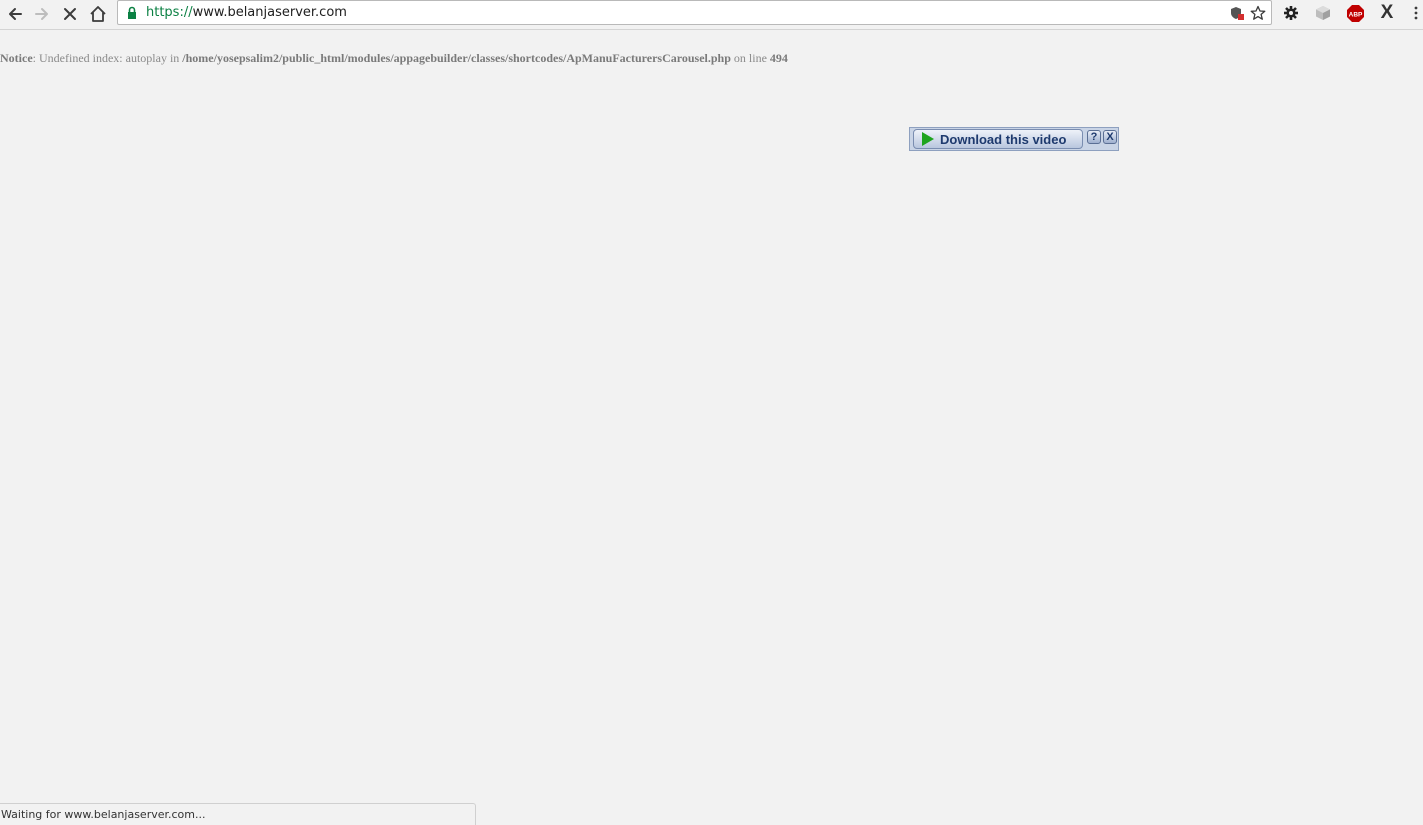 The width and height of the screenshot is (1423, 825). Describe the element at coordinates (1003, 139) in the screenshot. I see `download-video-label: Download this video` at that location.